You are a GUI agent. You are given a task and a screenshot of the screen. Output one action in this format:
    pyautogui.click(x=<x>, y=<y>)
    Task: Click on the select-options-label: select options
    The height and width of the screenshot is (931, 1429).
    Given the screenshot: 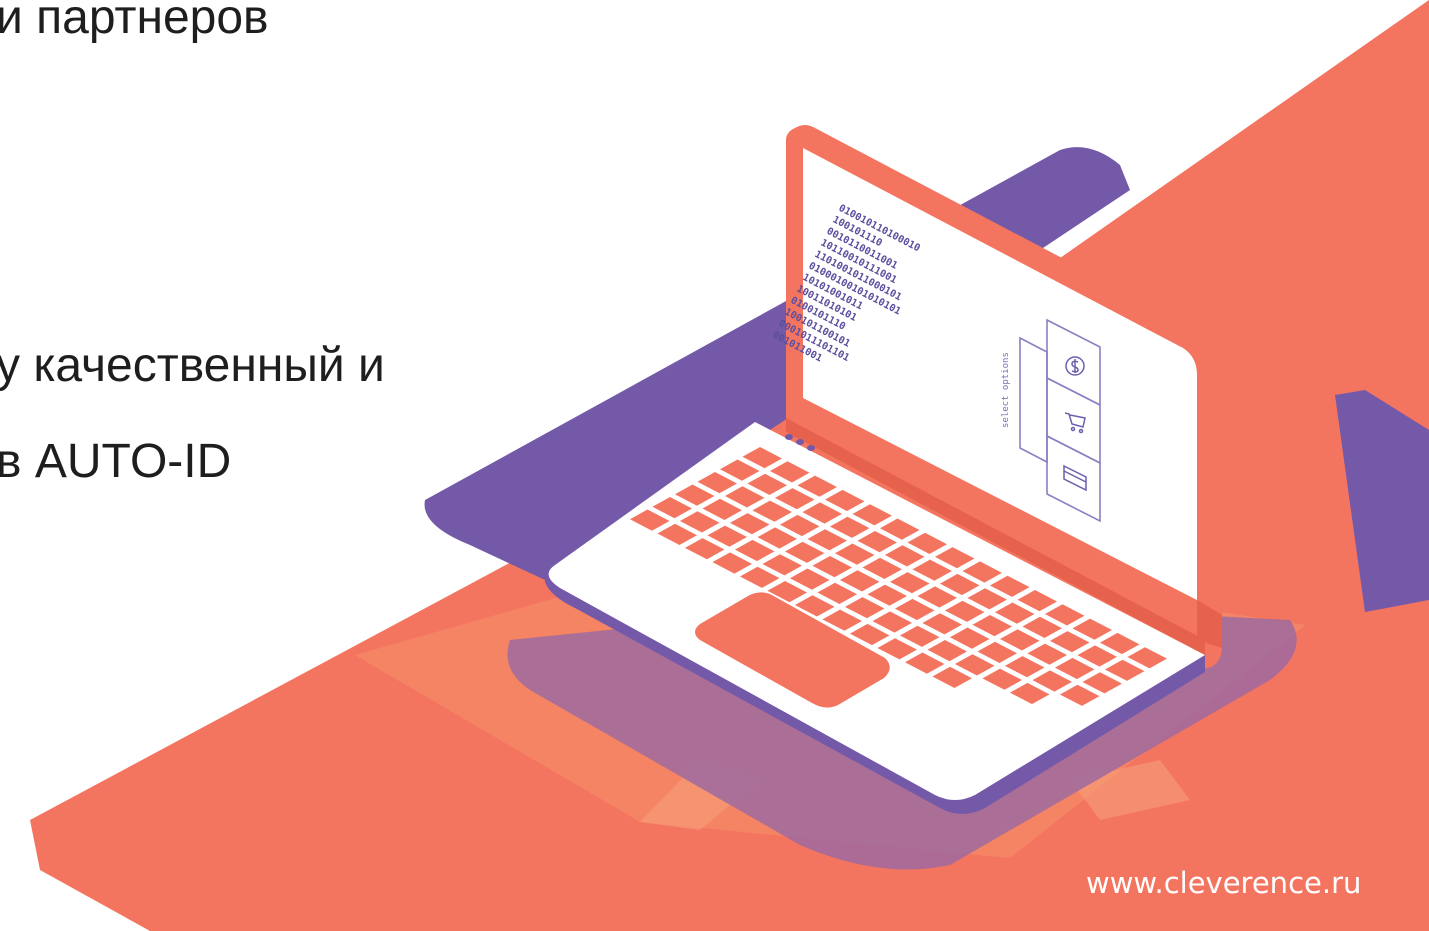 What is the action you would take?
    pyautogui.click(x=1006, y=390)
    